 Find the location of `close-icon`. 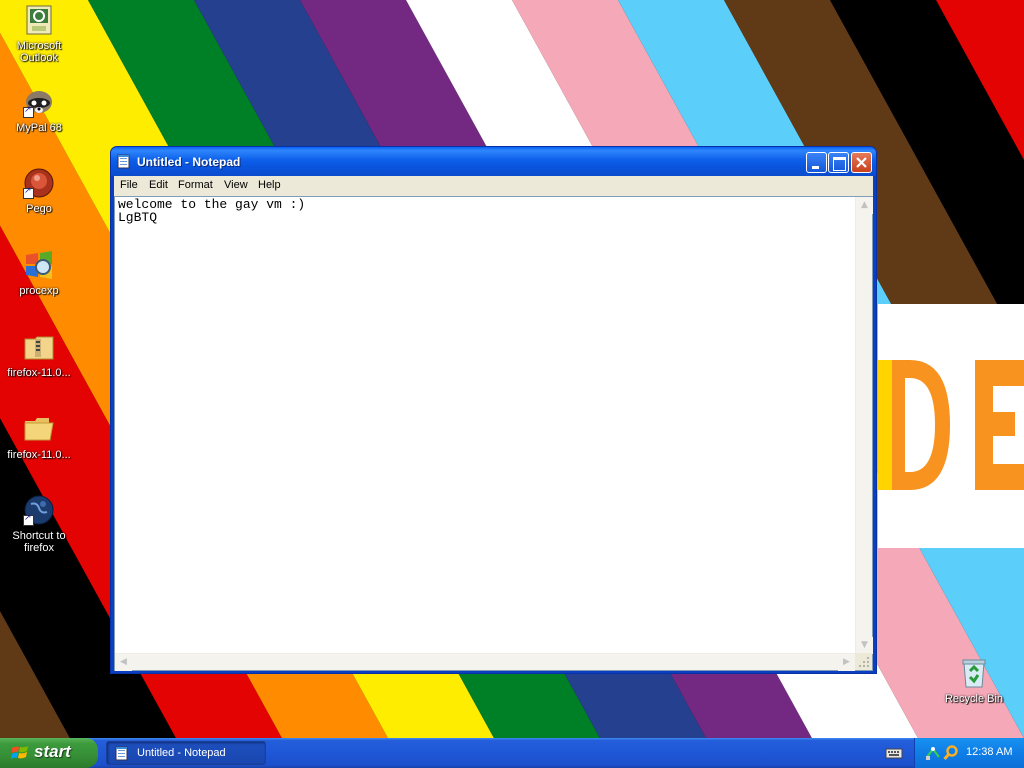

close-icon is located at coordinates (861, 162).